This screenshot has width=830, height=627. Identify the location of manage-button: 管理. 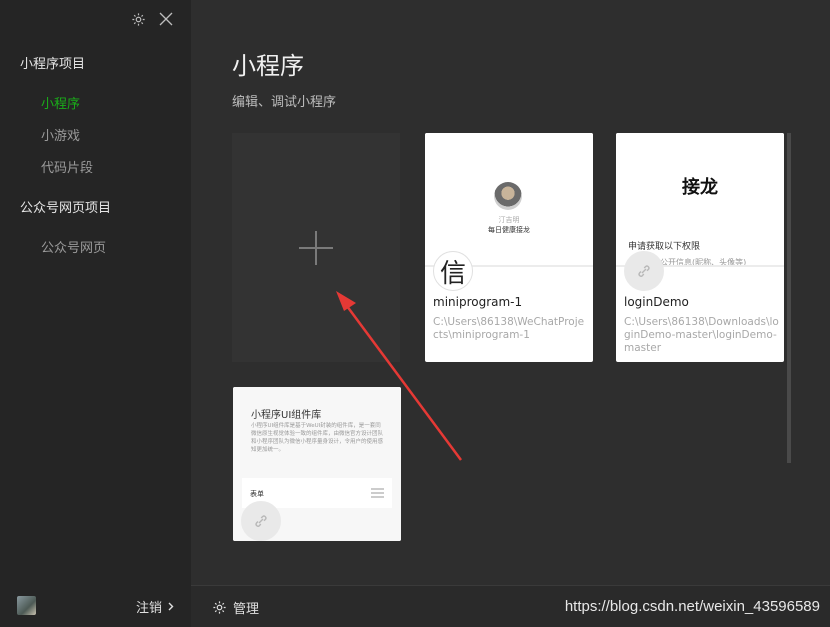
(235, 607).